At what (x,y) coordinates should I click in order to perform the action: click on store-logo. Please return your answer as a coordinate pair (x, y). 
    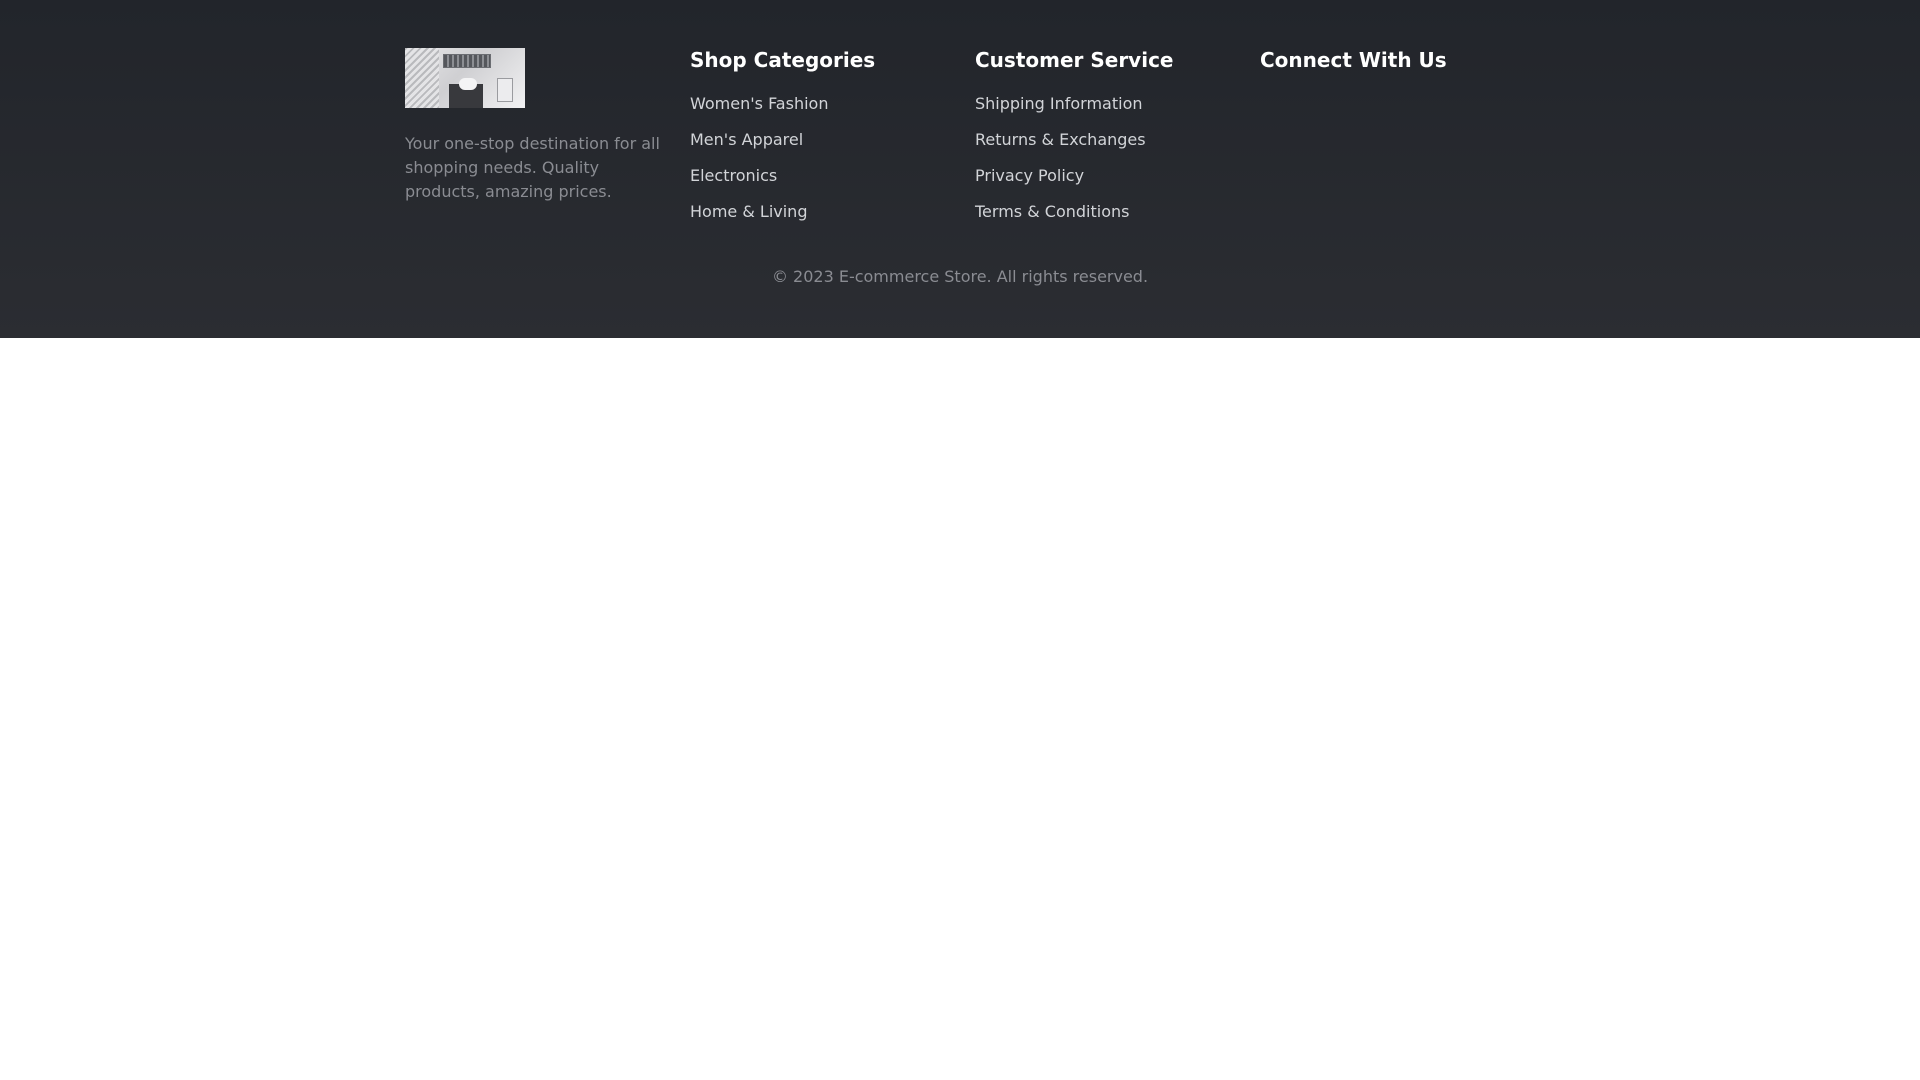
    Looking at the image, I should click on (465, 78).